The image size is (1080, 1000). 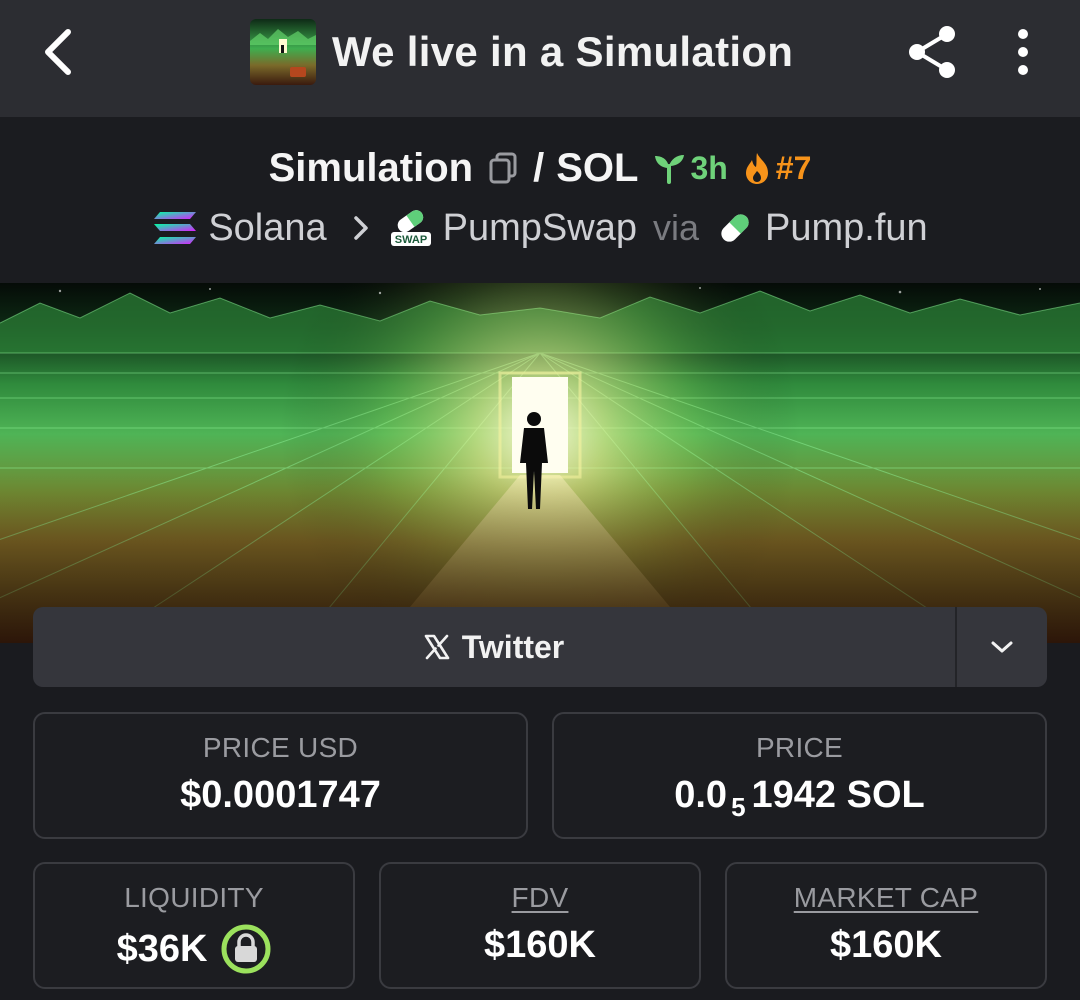 I want to click on share-icon, so click(x=932, y=52).